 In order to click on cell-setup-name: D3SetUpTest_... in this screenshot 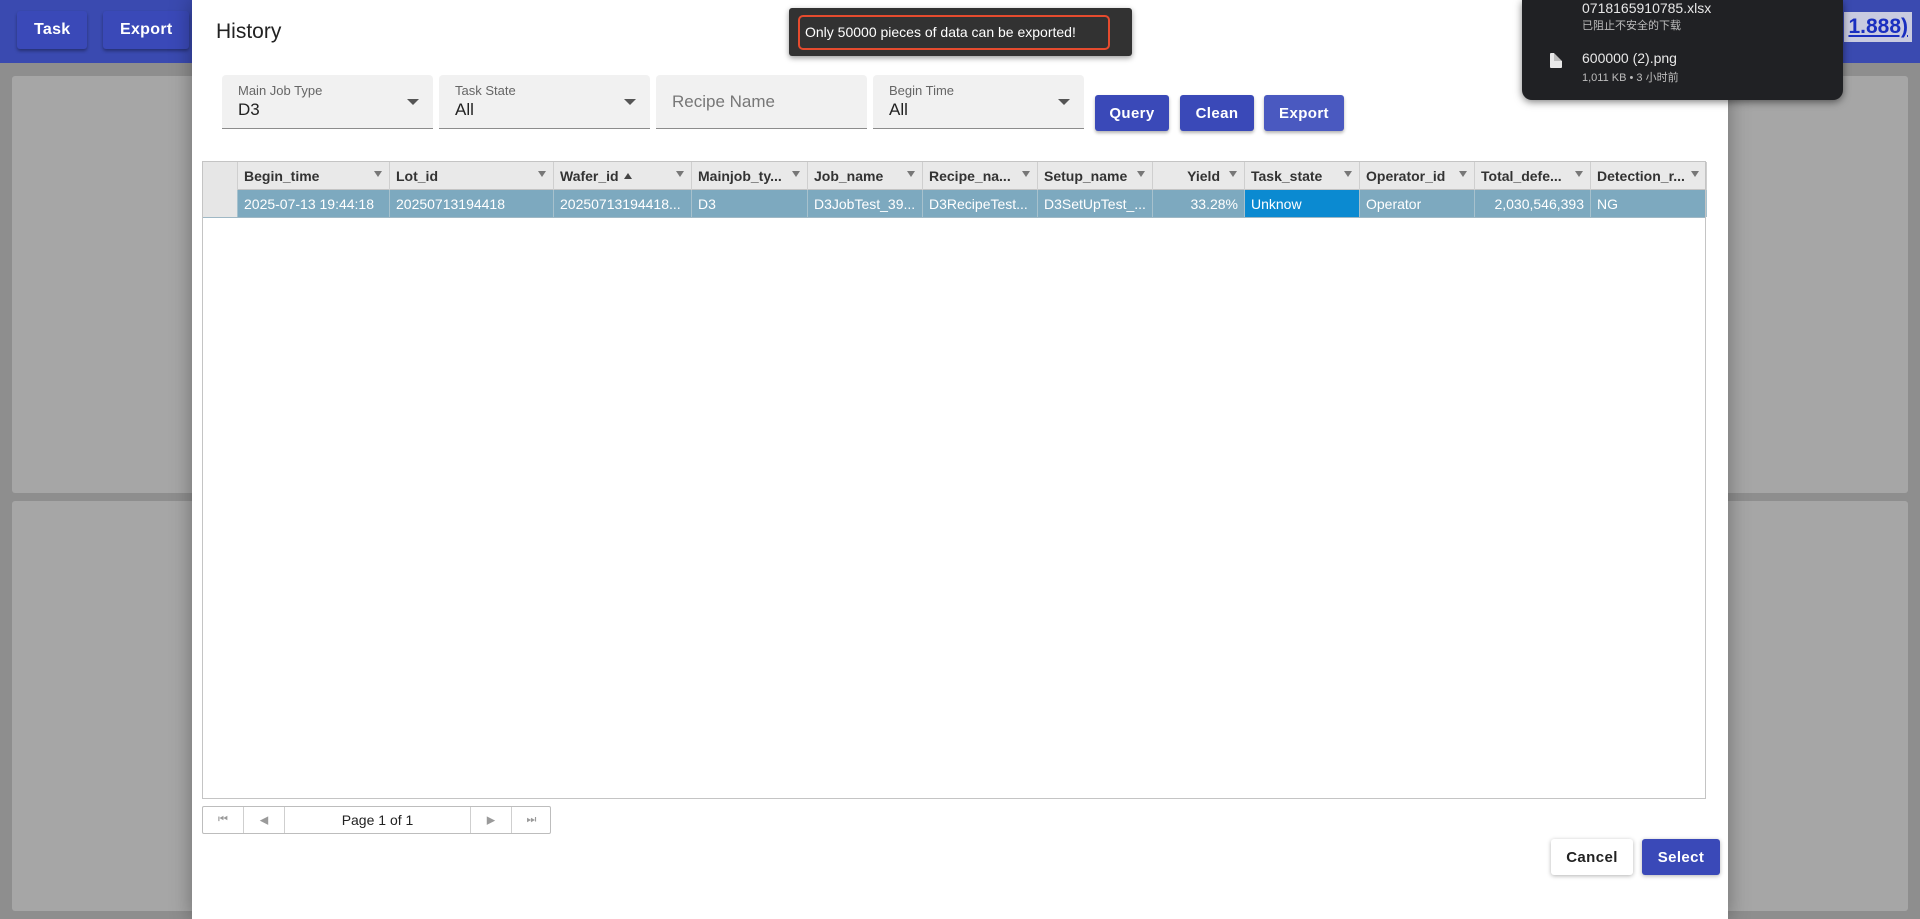, I will do `click(1095, 203)`.